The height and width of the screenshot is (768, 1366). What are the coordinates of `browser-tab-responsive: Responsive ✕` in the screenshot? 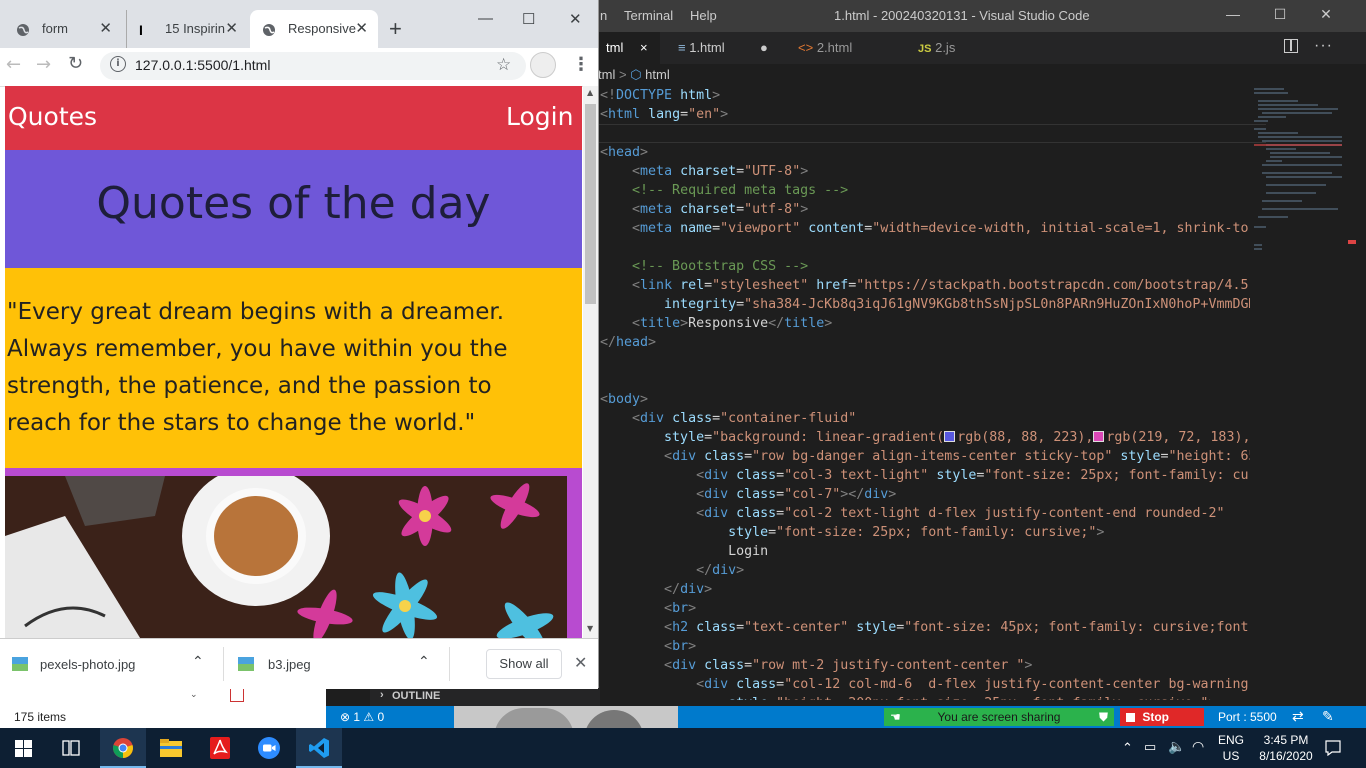 It's located at (314, 29).